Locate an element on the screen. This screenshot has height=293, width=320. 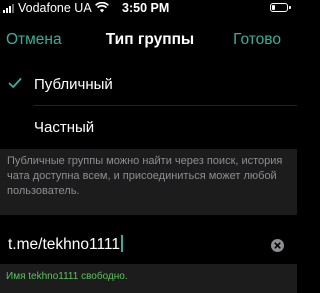
carrier-name: Vodafone UA is located at coordinates (55, 8).